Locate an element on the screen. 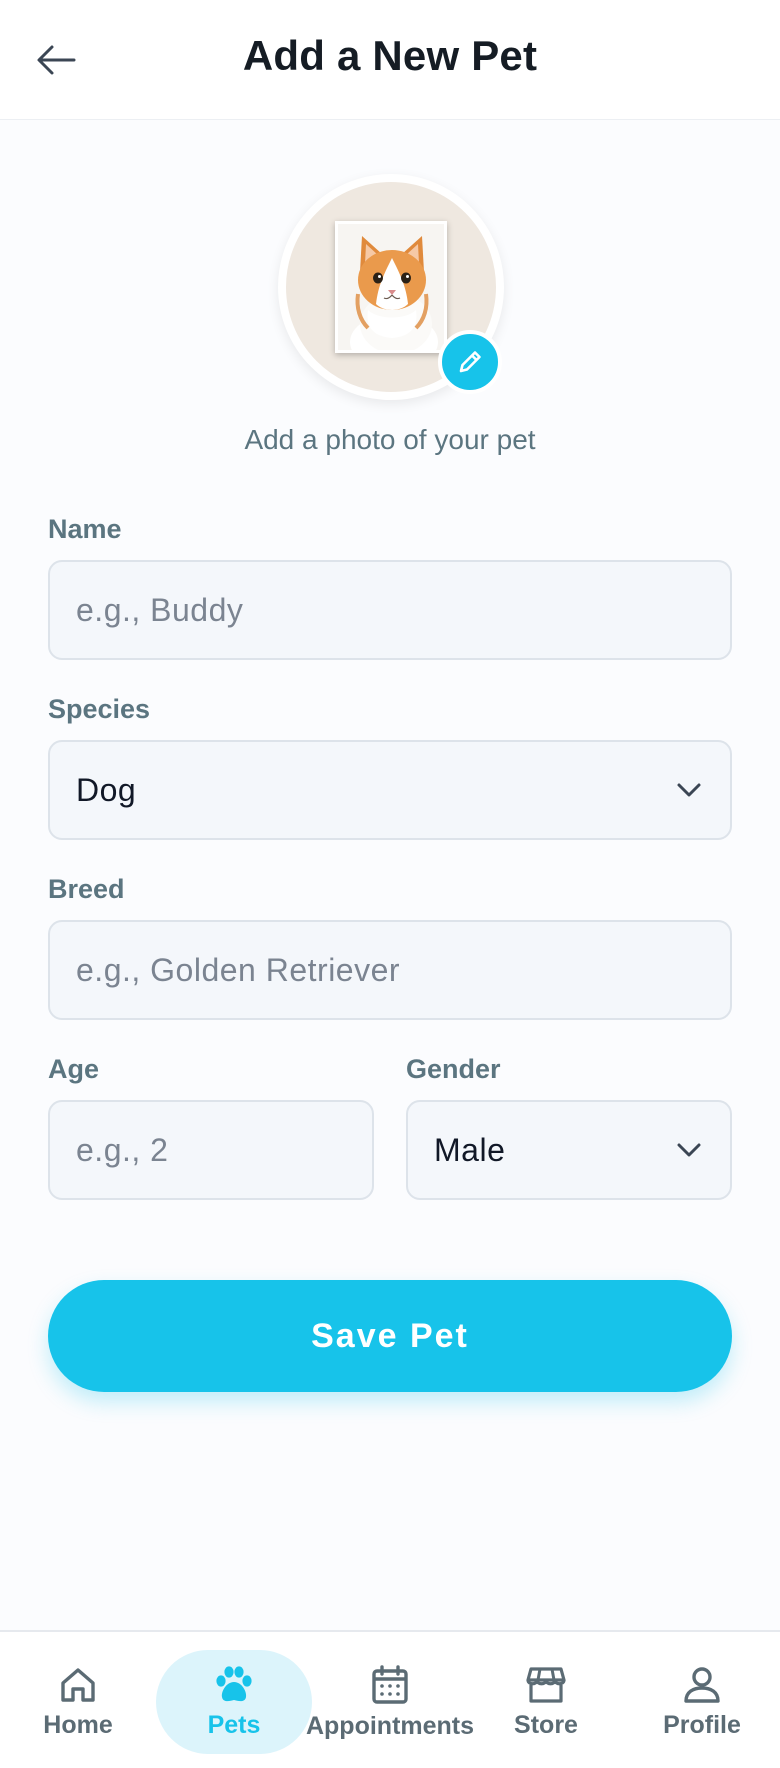 The image size is (780, 1768). age-label: Age is located at coordinates (74, 1069).